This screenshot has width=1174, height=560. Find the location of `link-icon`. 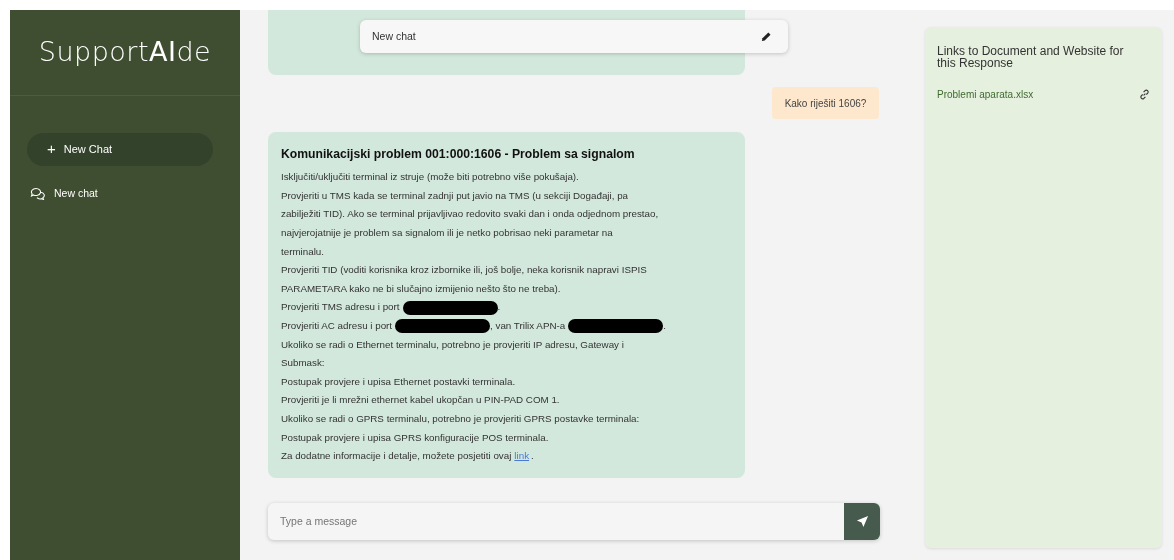

link-icon is located at coordinates (1144, 94).